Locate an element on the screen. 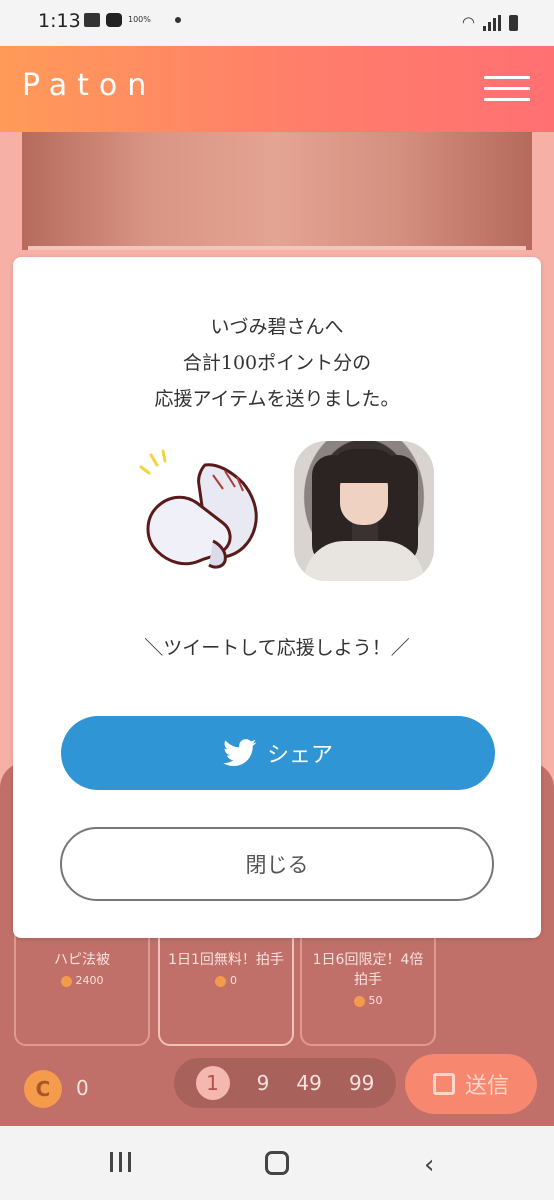 The image size is (554, 1200). message-points: 合計100ポイント分の is located at coordinates (277, 363).